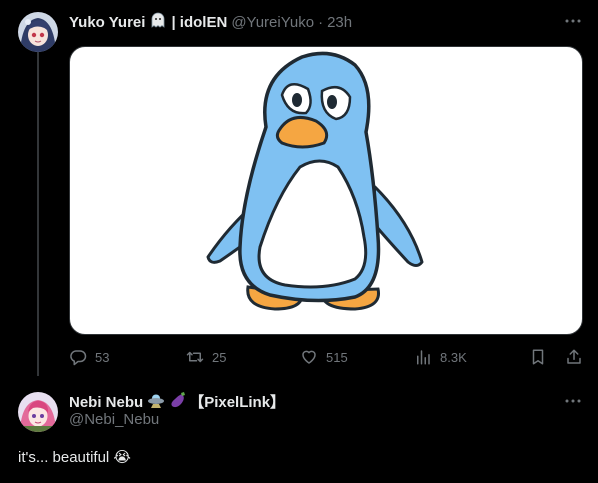  Describe the element at coordinates (102, 357) in the screenshot. I see `reply-count: 53` at that location.